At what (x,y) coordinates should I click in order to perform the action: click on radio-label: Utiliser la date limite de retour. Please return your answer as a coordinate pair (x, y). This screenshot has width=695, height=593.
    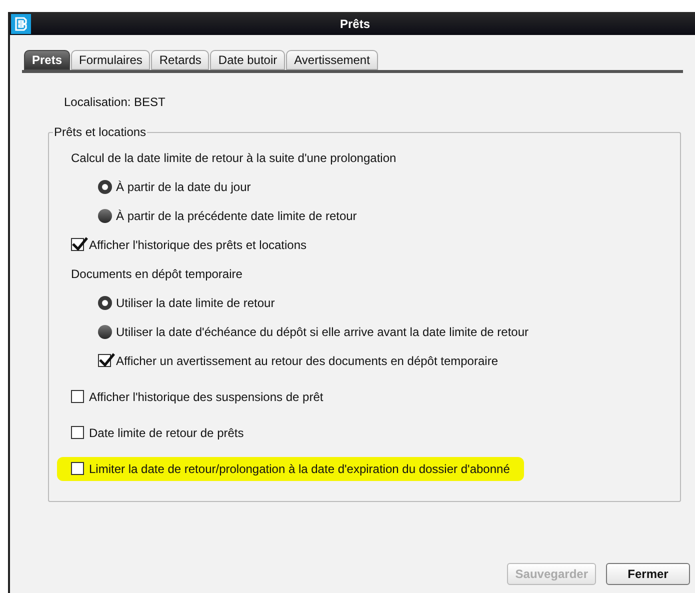
    Looking at the image, I should click on (195, 303).